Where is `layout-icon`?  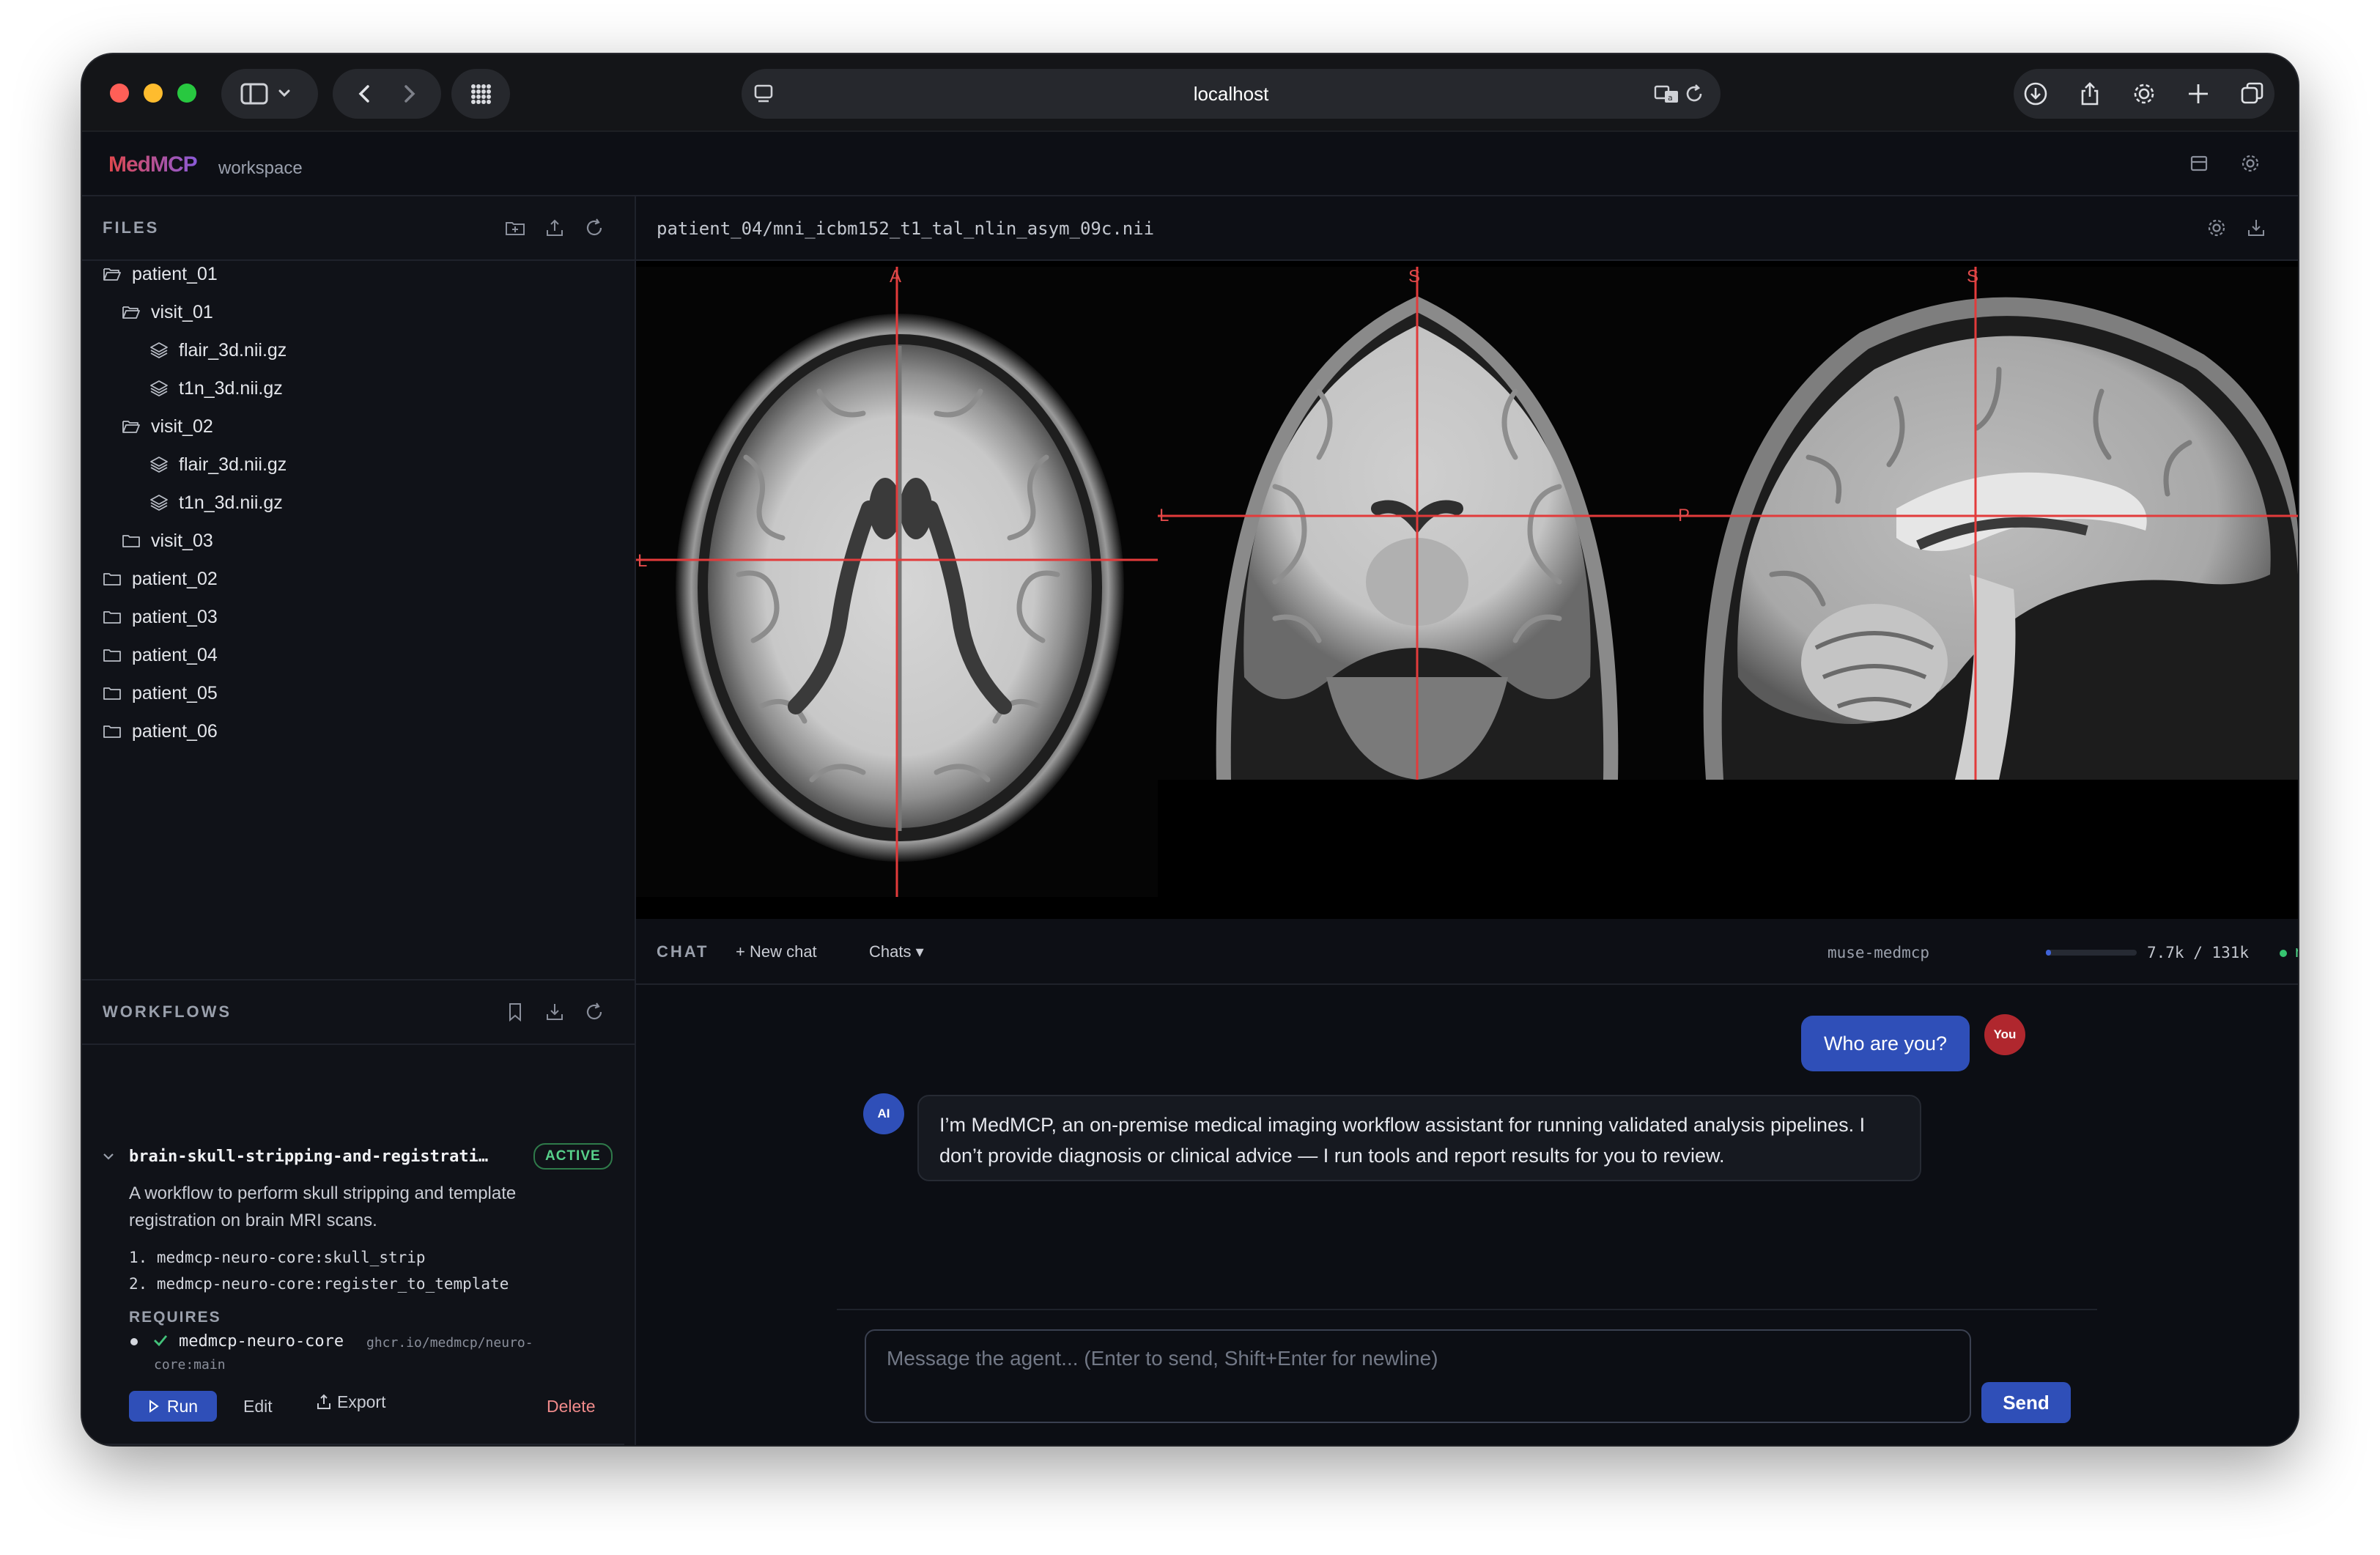 layout-icon is located at coordinates (2199, 163).